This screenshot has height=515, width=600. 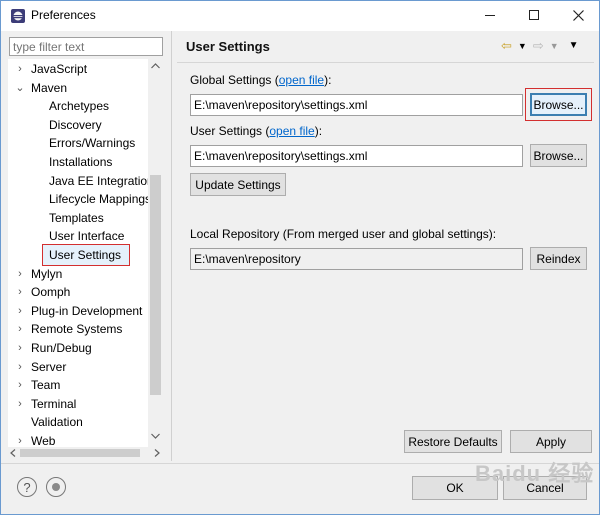 I want to click on tree-item-oomph: › Oomph, so click(x=83, y=292).